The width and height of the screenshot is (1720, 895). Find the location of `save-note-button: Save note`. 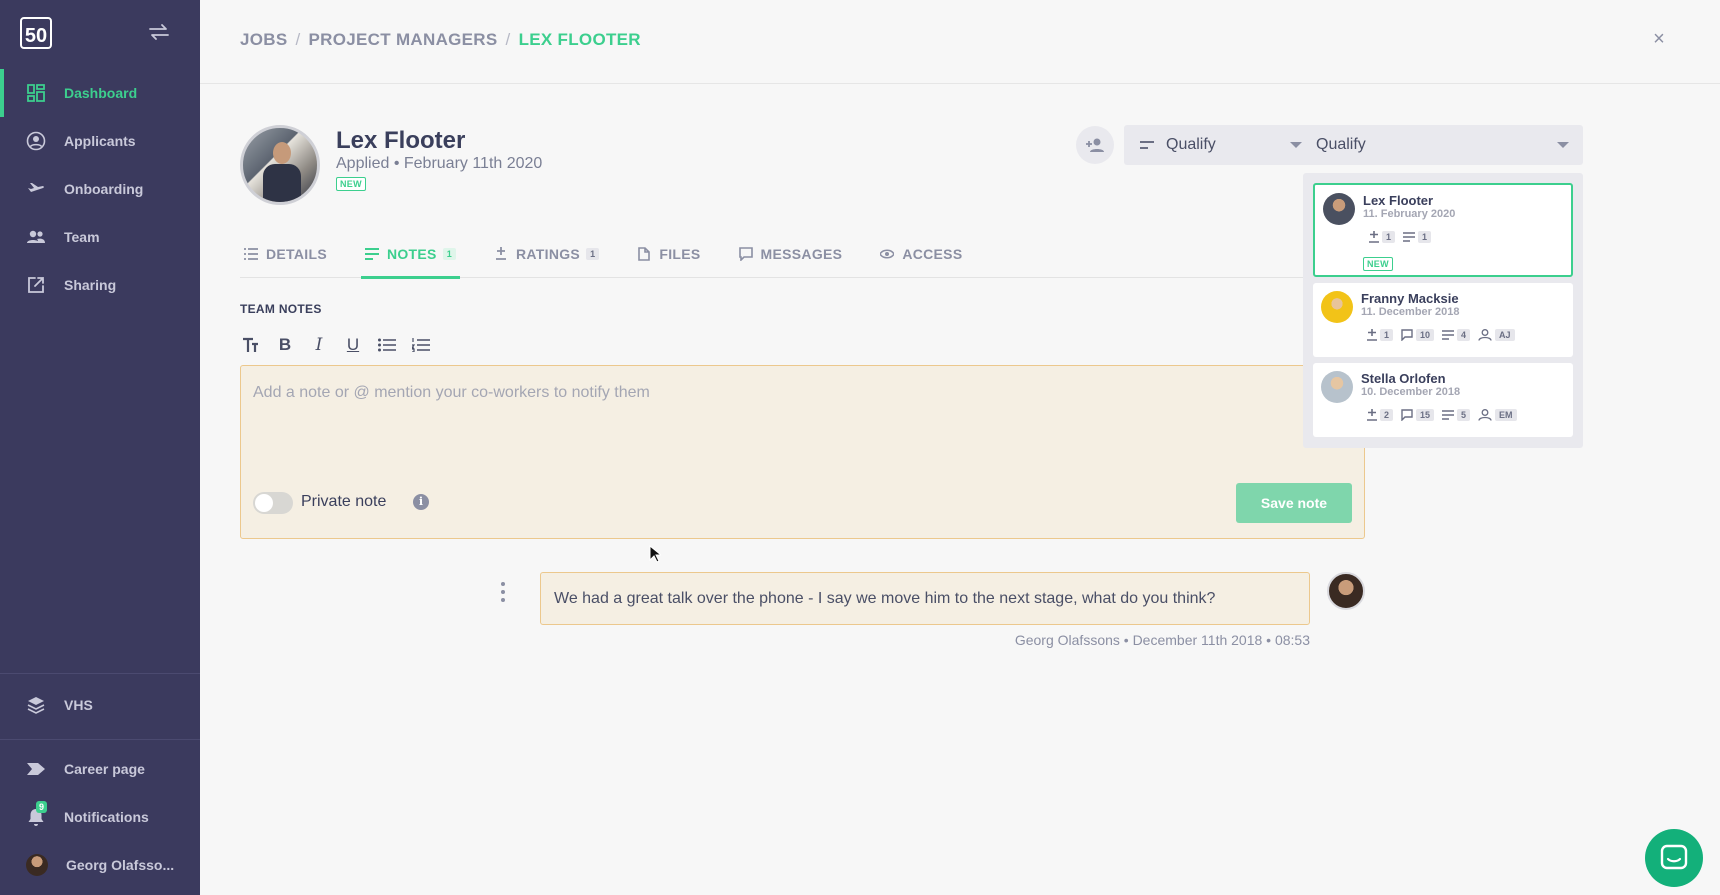

save-note-button: Save note is located at coordinates (1294, 503).